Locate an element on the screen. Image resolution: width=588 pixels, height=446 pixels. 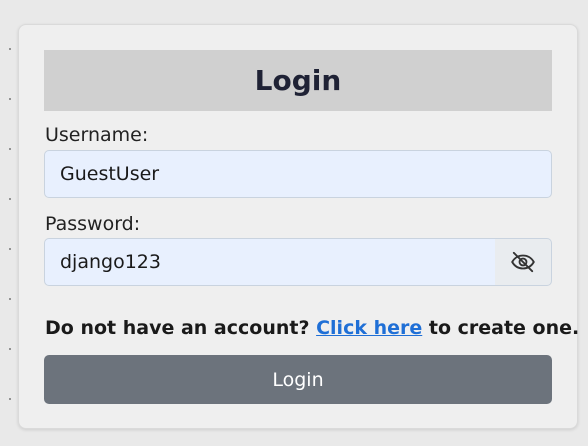
password-visibility-toggle is located at coordinates (523, 262).